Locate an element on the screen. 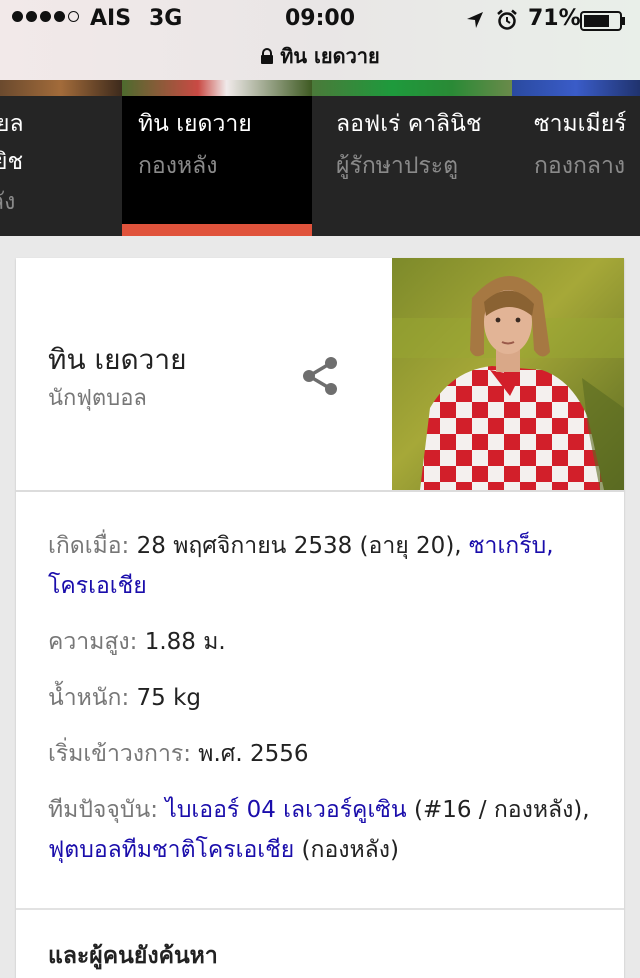  fact-label: น้ำหนัก: is located at coordinates (89, 698).